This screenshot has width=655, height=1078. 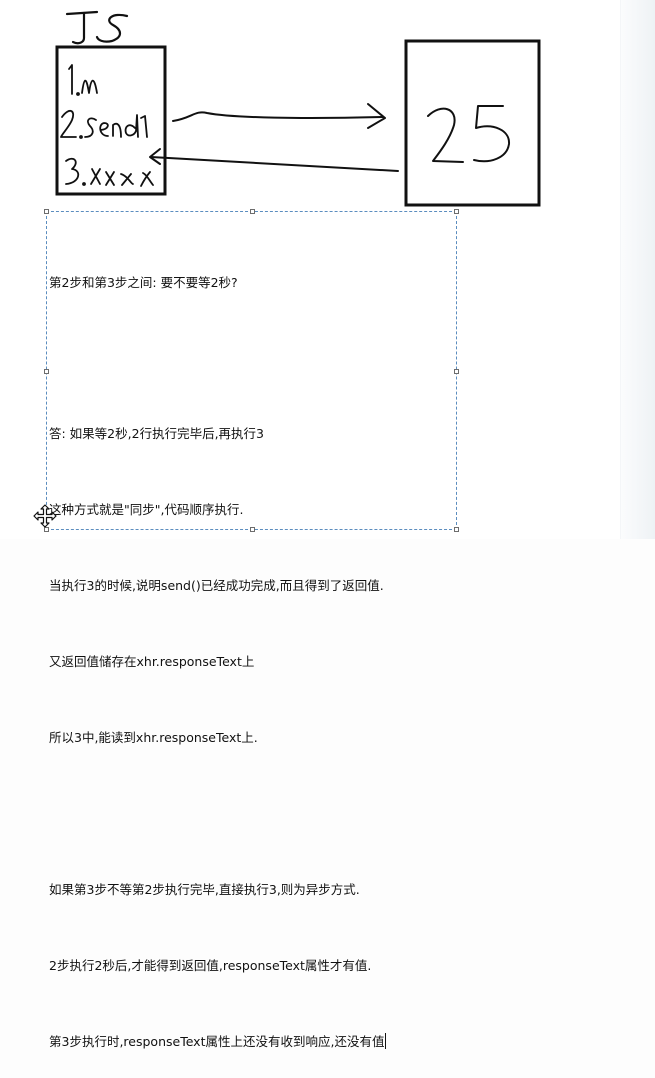 I want to click on text-line: 答: 如果等2秒,2行执行完毕后,再执行3, so click(x=156, y=434).